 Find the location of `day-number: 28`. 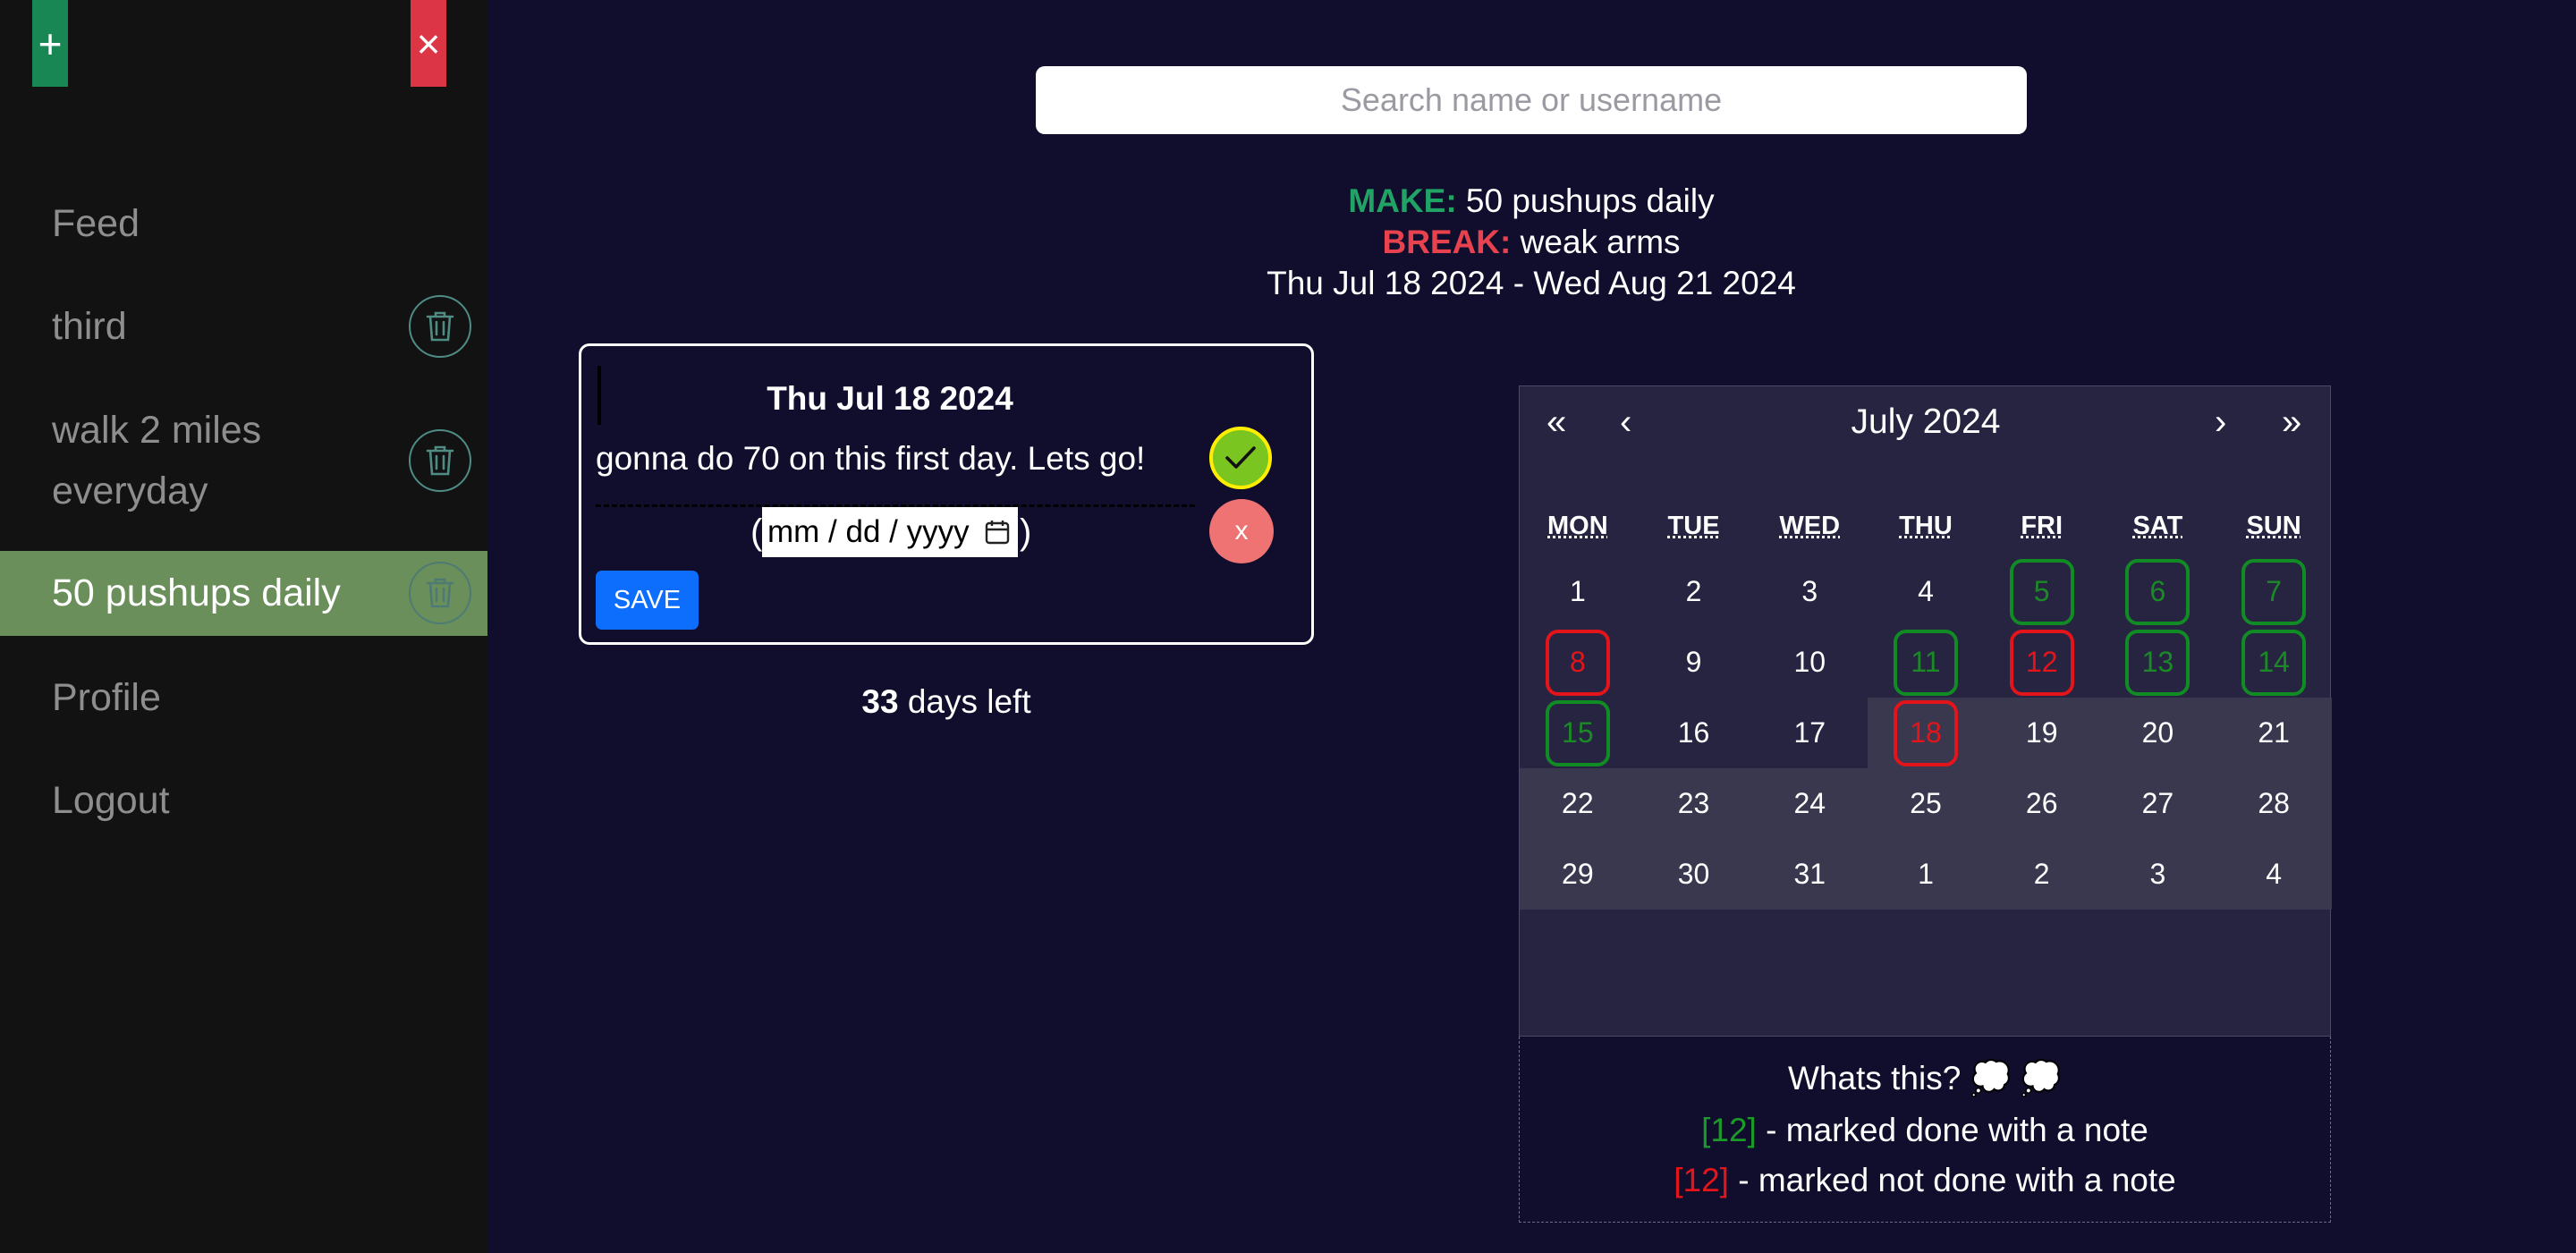

day-number: 28 is located at coordinates (2274, 803).